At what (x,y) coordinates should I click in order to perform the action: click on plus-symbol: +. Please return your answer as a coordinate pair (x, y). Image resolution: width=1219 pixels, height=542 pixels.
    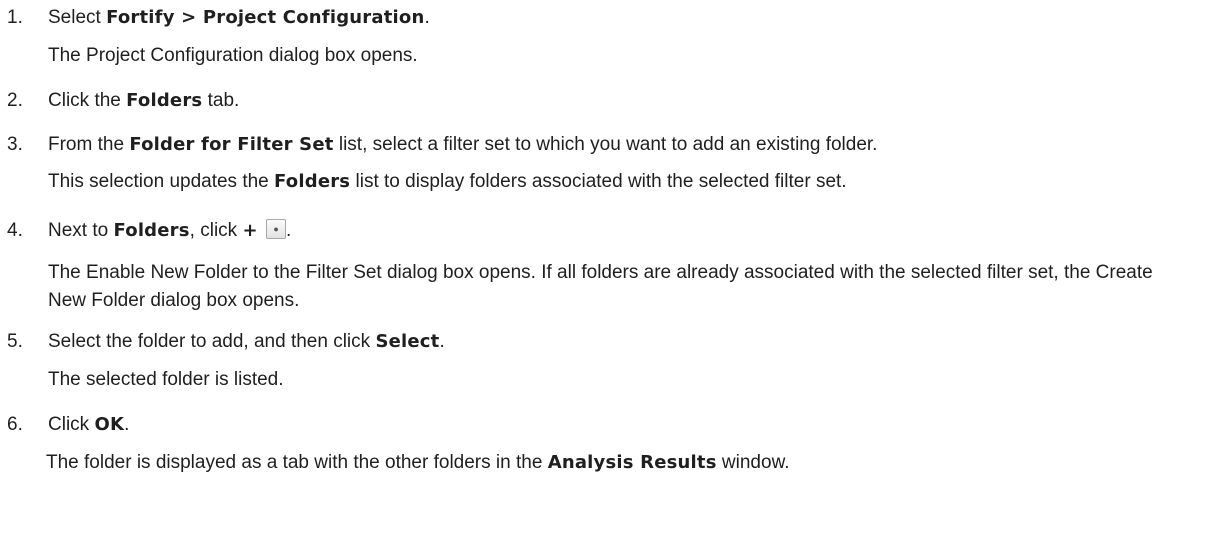
    Looking at the image, I should click on (250, 230).